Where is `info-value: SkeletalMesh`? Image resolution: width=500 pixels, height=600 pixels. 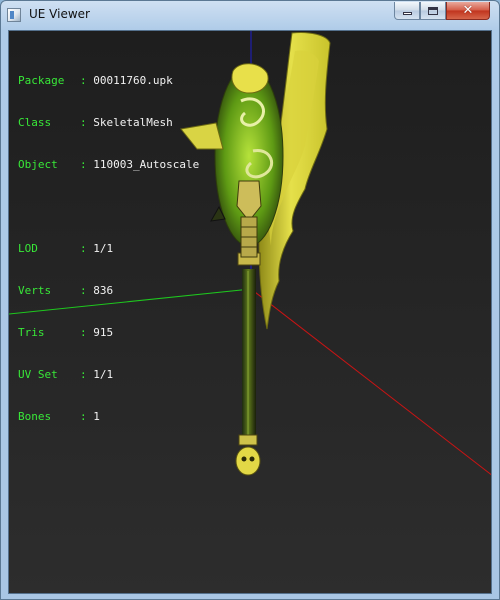
info-value: SkeletalMesh is located at coordinates (133, 122).